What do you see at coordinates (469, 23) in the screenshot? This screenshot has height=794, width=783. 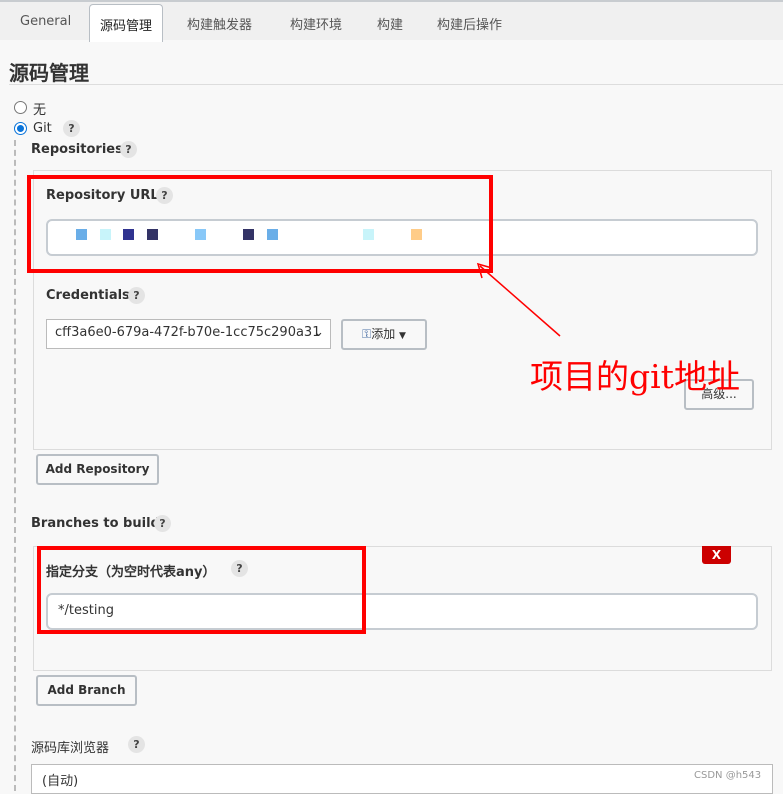 I see `tab-post-build: 构建后操作` at bounding box center [469, 23].